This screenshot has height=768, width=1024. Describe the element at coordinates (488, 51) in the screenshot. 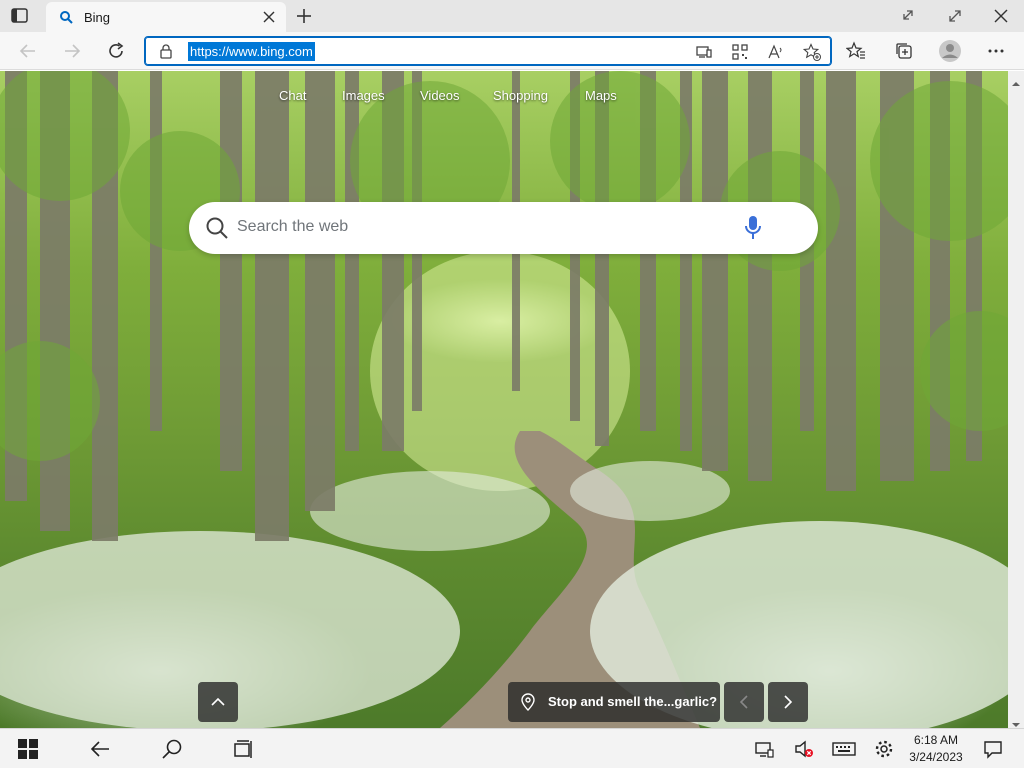

I see `address-bar: https://www.bing.com` at that location.